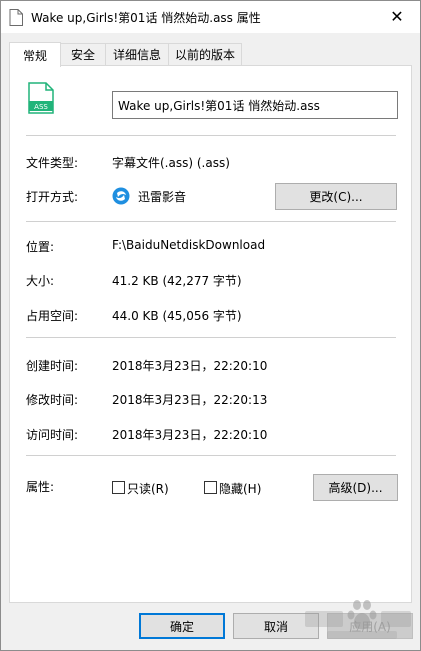  What do you see at coordinates (190, 366) in the screenshot?
I see `created-value: 2018年3月23日，22:20:10` at bounding box center [190, 366].